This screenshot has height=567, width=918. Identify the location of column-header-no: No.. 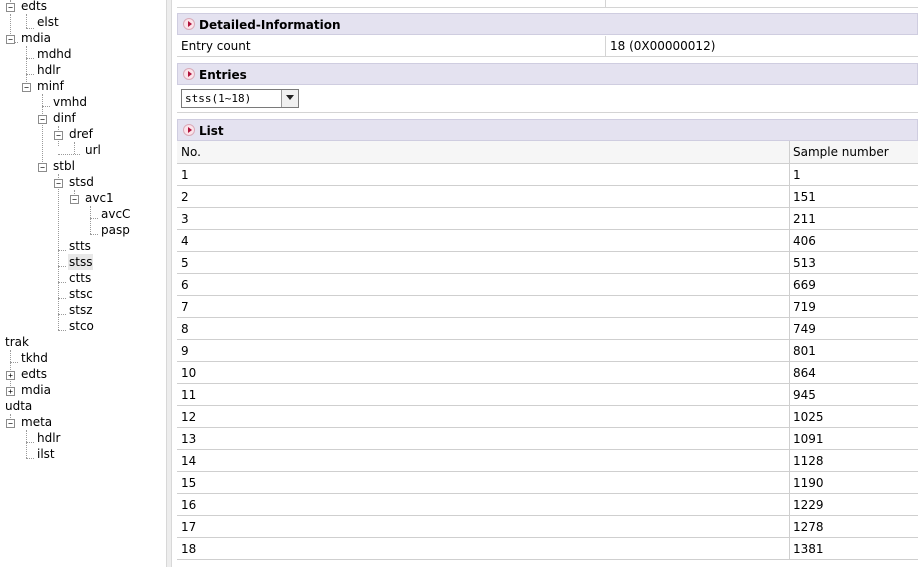
(191, 152).